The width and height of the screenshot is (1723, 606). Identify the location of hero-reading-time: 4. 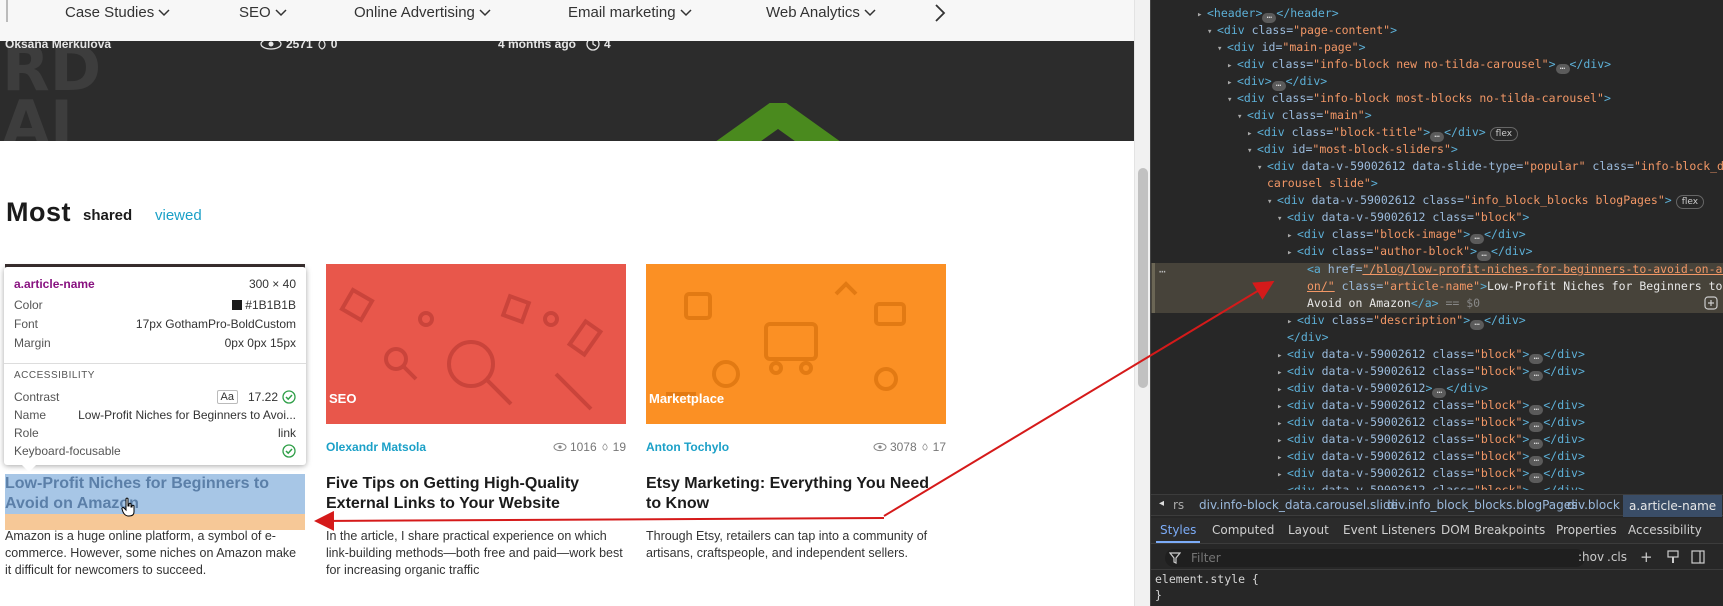
(607, 46).